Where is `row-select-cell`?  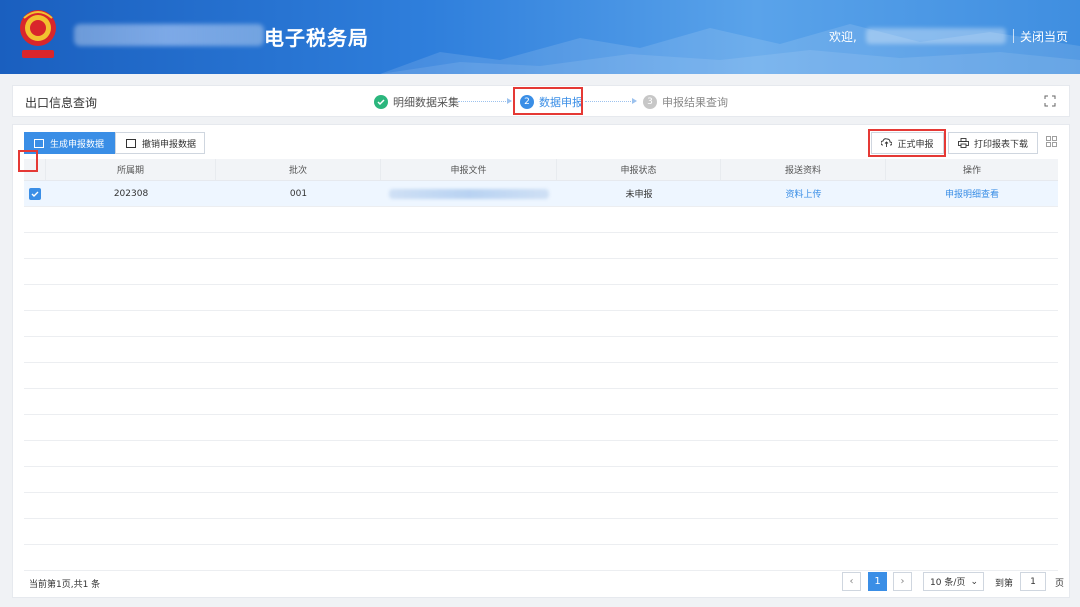
row-select-cell is located at coordinates (35, 193).